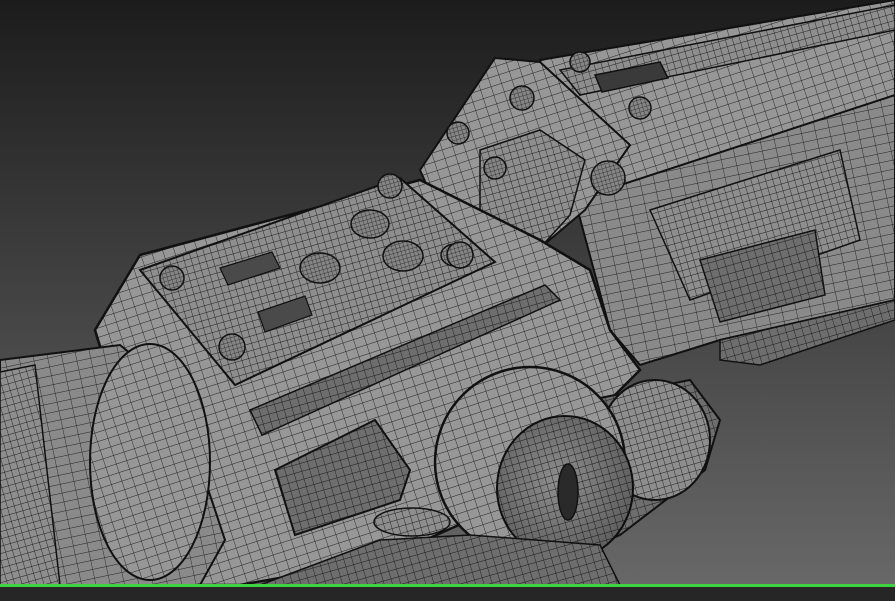 The image size is (895, 601). What do you see at coordinates (568, 492) in the screenshot?
I see `knob-center` at bounding box center [568, 492].